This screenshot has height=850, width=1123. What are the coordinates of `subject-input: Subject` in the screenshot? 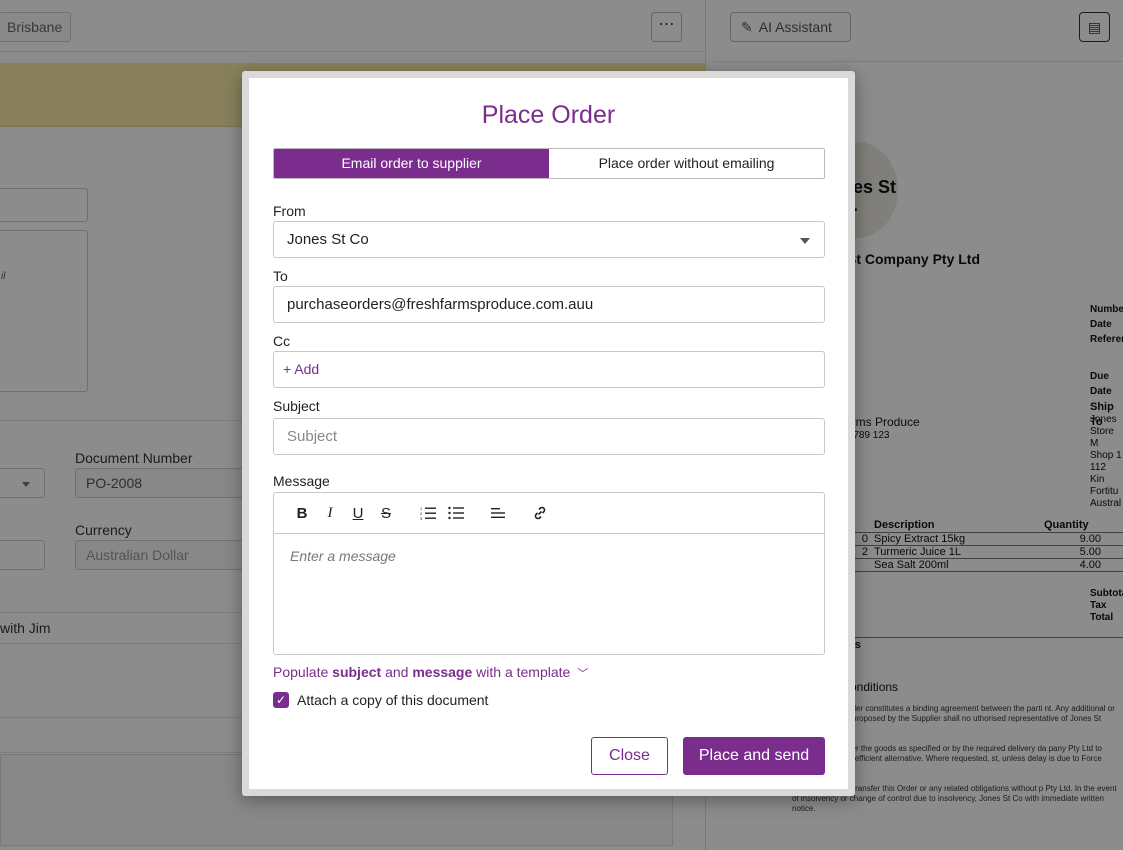 It's located at (549, 436).